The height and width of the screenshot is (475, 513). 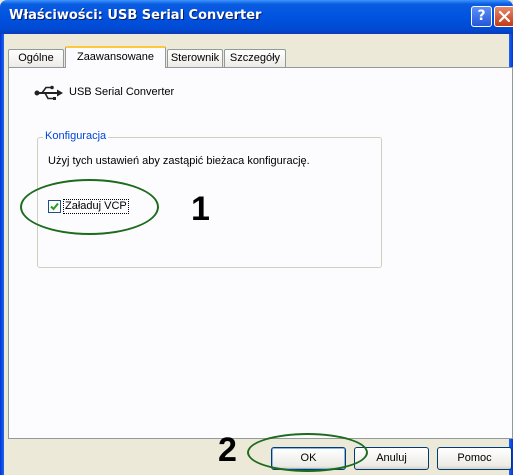 I want to click on configuration-group-title: Konfiguracja, so click(x=76, y=136).